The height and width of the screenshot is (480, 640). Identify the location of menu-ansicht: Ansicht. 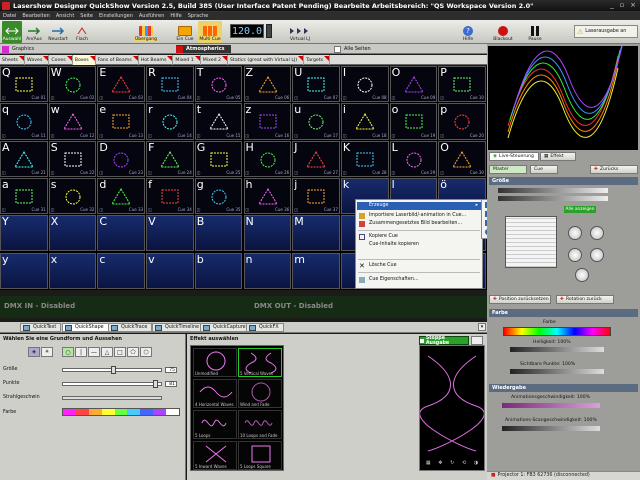
(65, 16).